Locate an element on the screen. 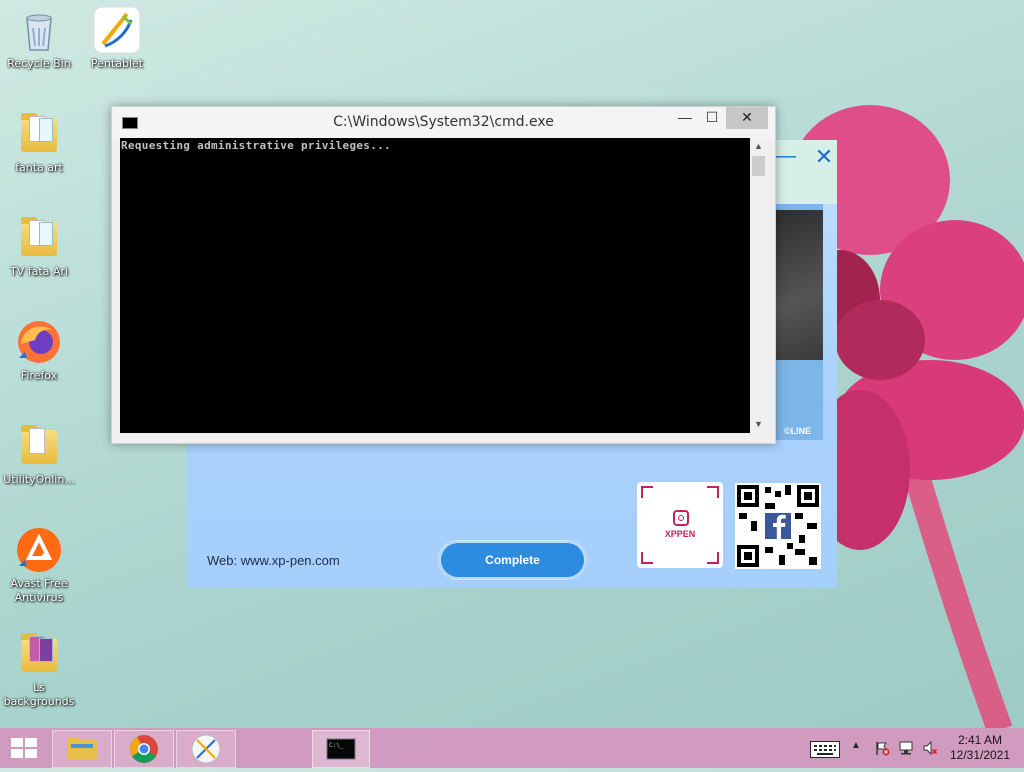 The width and height of the screenshot is (1024, 772). desktop-icon-avast: Avast Free Antivirus is located at coordinates (39, 565).